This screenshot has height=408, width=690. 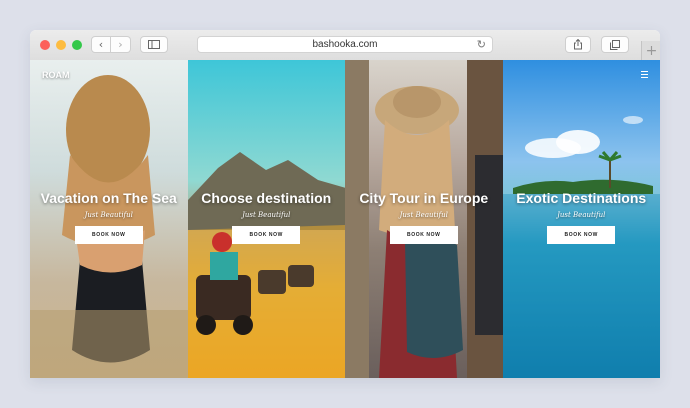 What do you see at coordinates (581, 247) in the screenshot?
I see `panel-photo-island` at bounding box center [581, 247].